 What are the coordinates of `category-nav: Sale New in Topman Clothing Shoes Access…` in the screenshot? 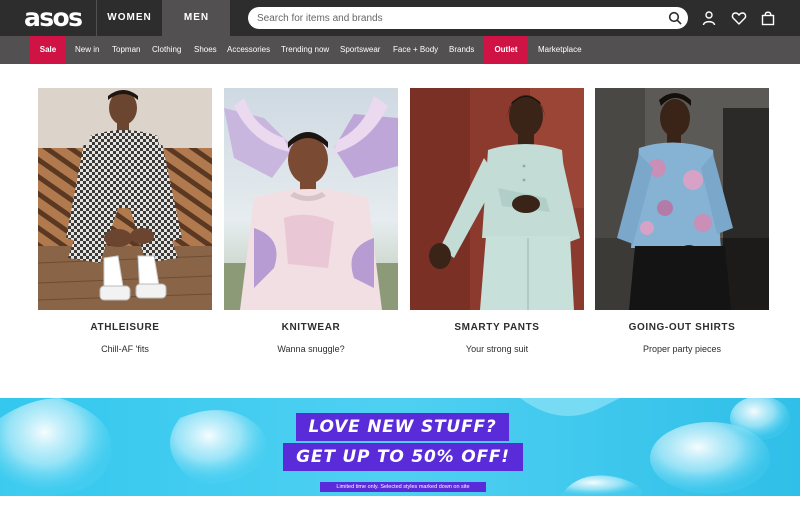 It's located at (400, 50).